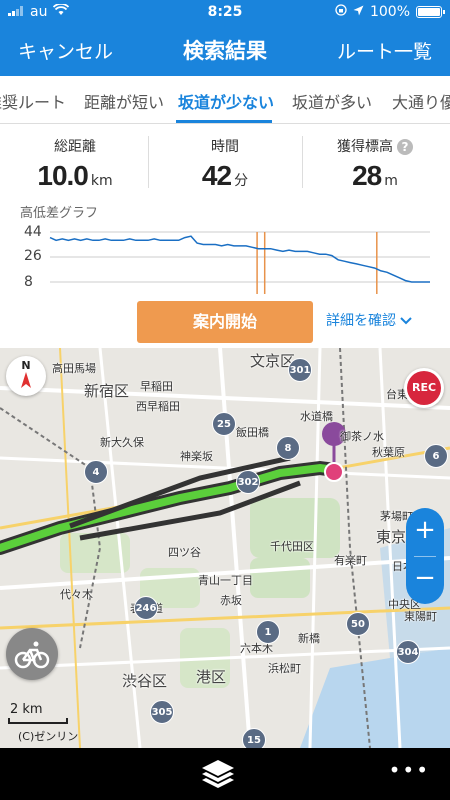 This screenshot has width=450, height=800. I want to click on map-place-label: 水道橋, so click(316, 416).